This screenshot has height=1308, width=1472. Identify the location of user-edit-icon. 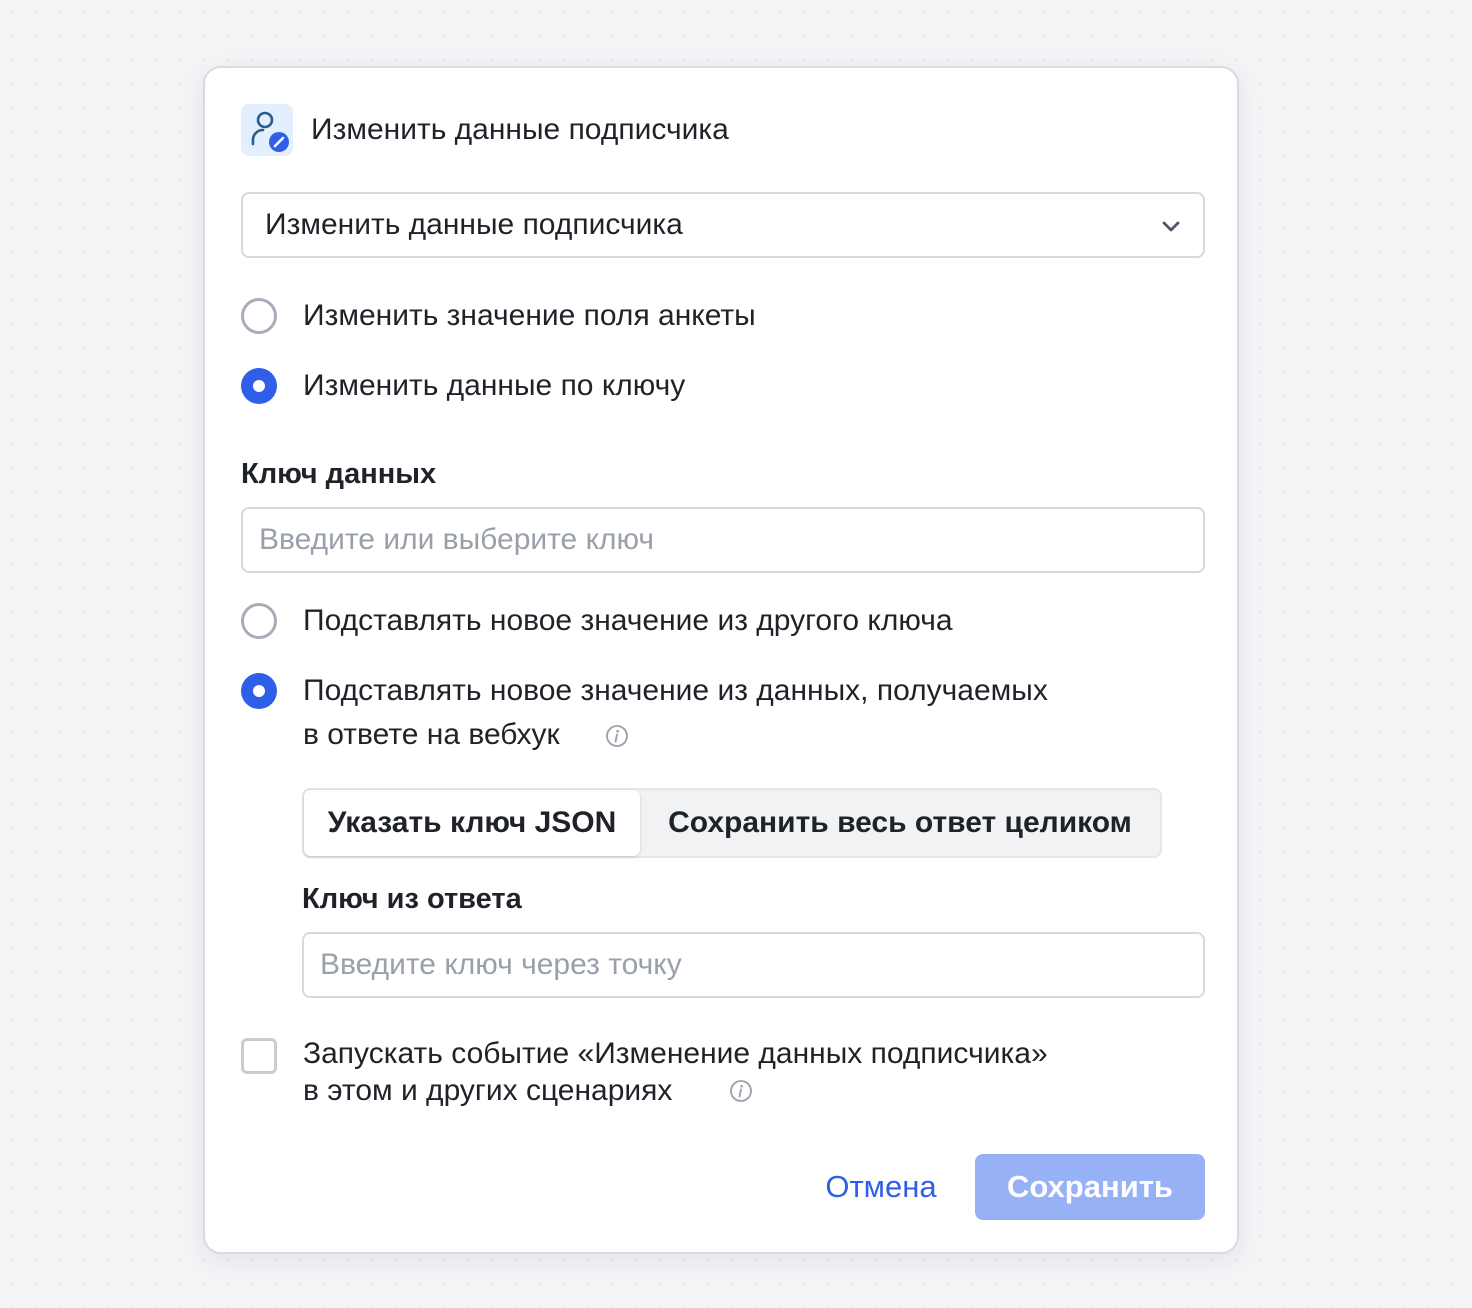
(267, 130).